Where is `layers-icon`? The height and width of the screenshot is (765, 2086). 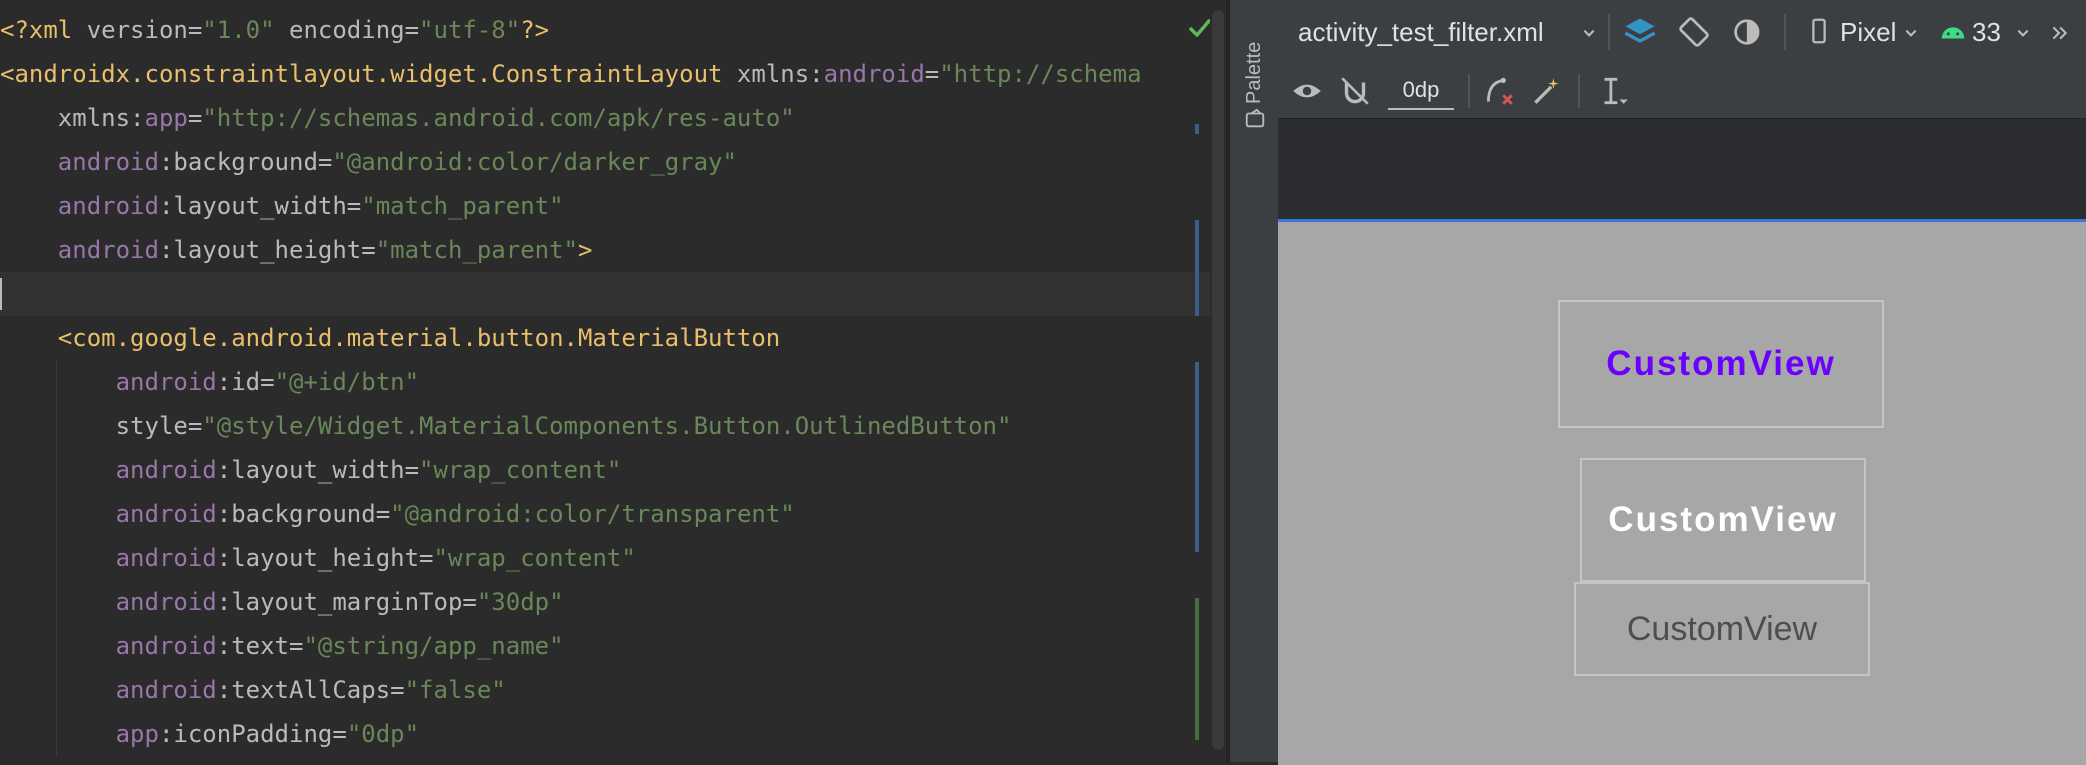 layers-icon is located at coordinates (1640, 32).